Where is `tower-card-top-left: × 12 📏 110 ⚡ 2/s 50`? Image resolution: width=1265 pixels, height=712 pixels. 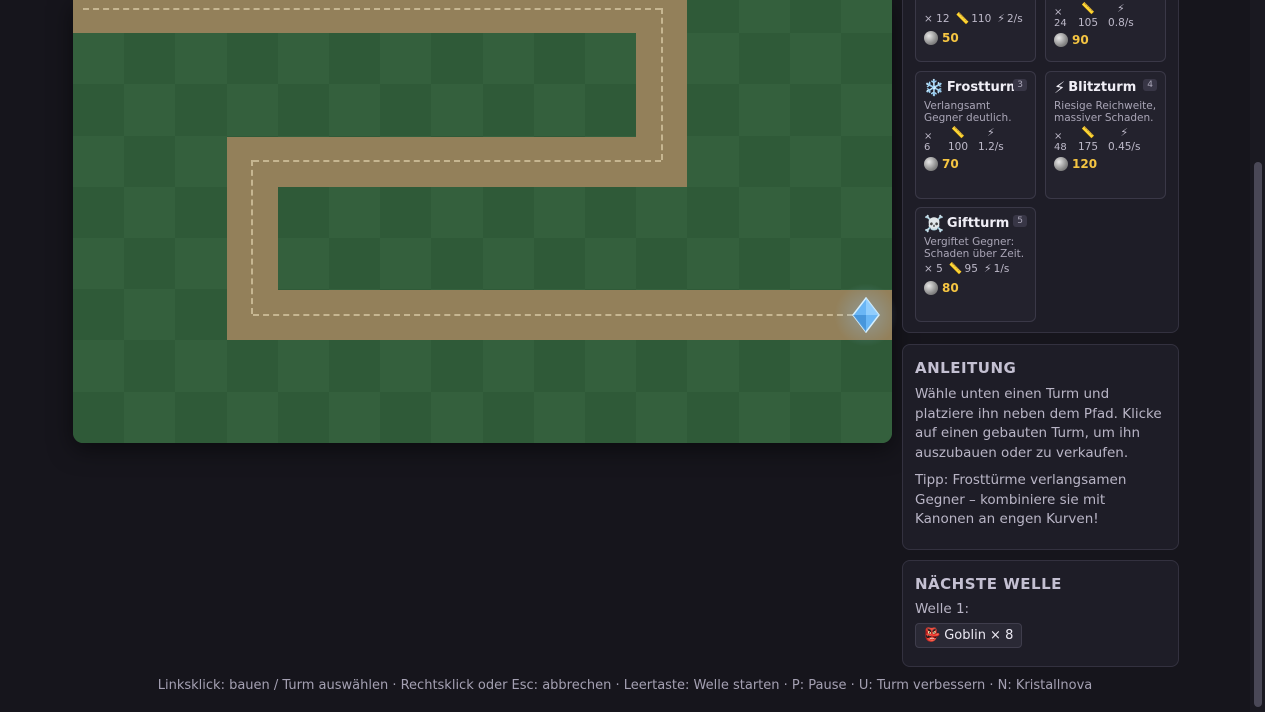
tower-card-top-left: × 12 📏 110 ⚡ 2/s 50 is located at coordinates (975, 31).